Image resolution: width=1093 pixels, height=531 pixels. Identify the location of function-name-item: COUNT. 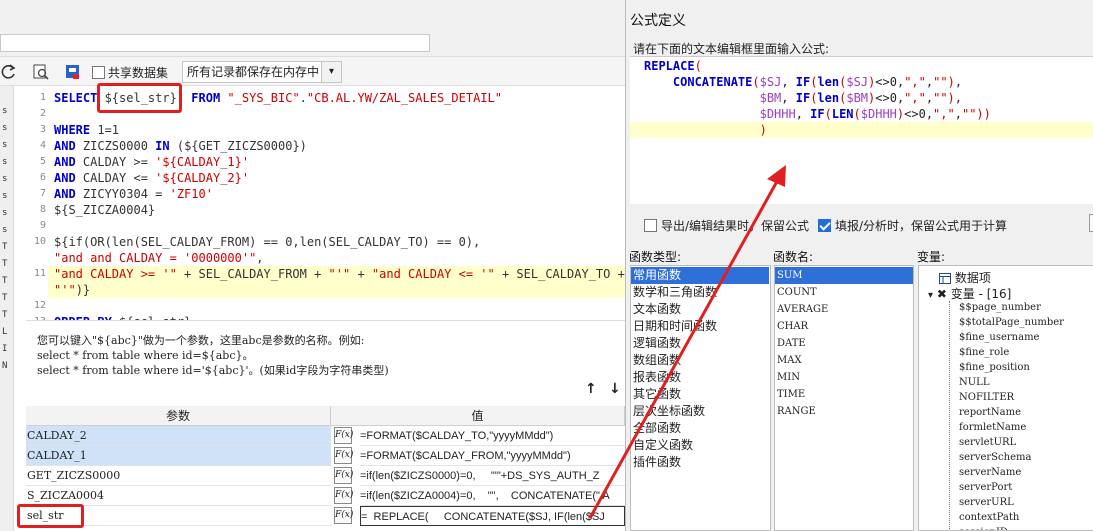
(797, 292).